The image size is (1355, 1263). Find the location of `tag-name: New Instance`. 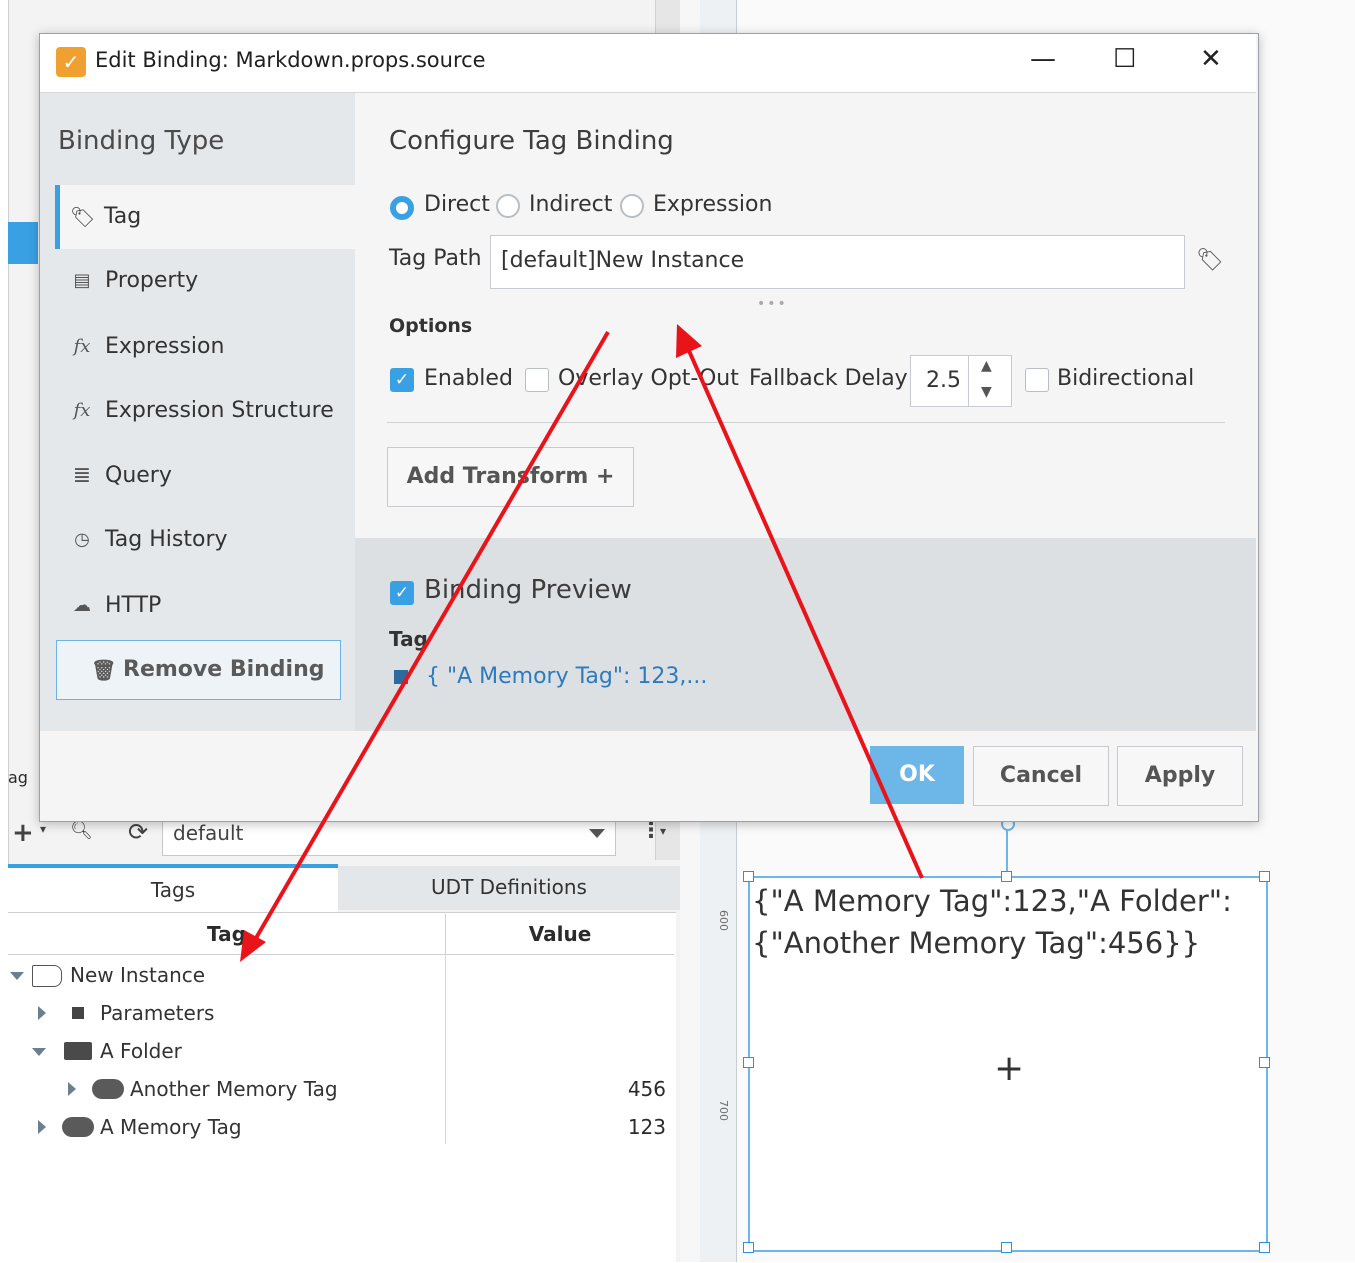

tag-name: New Instance is located at coordinates (138, 975).